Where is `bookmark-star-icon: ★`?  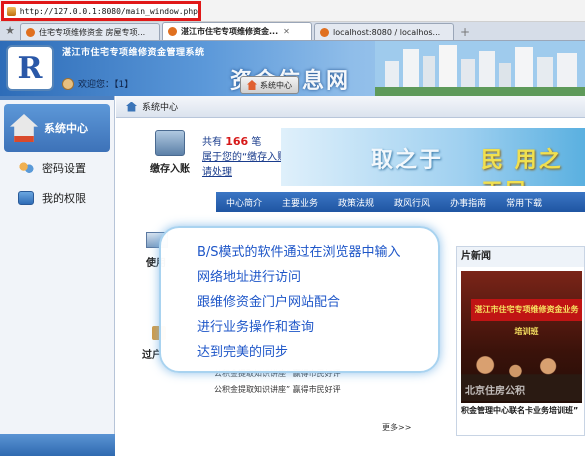 bookmark-star-icon: ★ is located at coordinates (10, 30).